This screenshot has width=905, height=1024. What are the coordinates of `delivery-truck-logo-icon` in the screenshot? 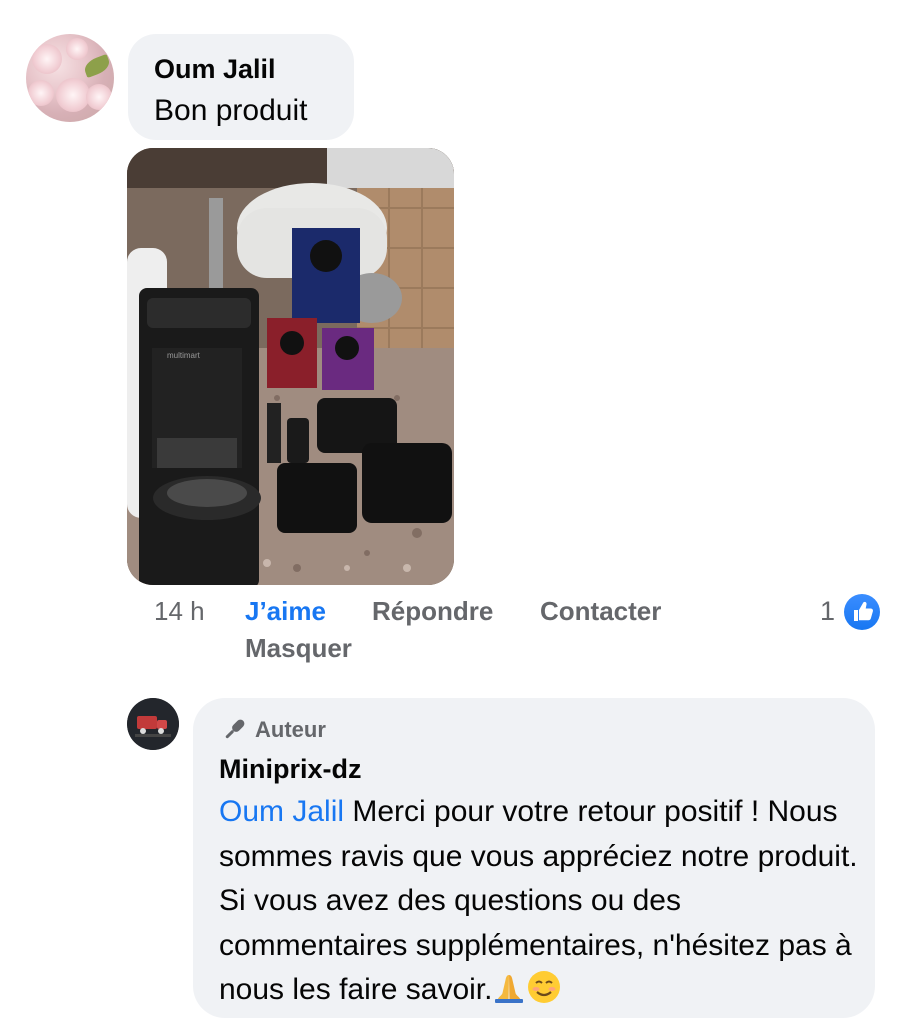 It's located at (153, 724).